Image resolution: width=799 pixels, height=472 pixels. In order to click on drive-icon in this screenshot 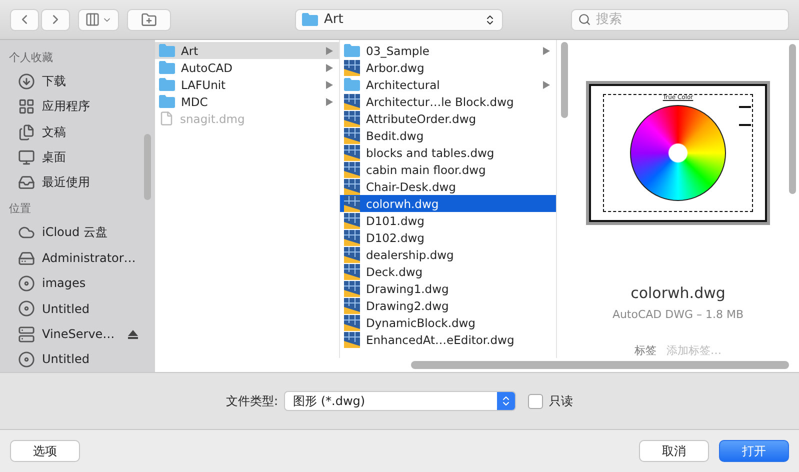, I will do `click(26, 258)`.